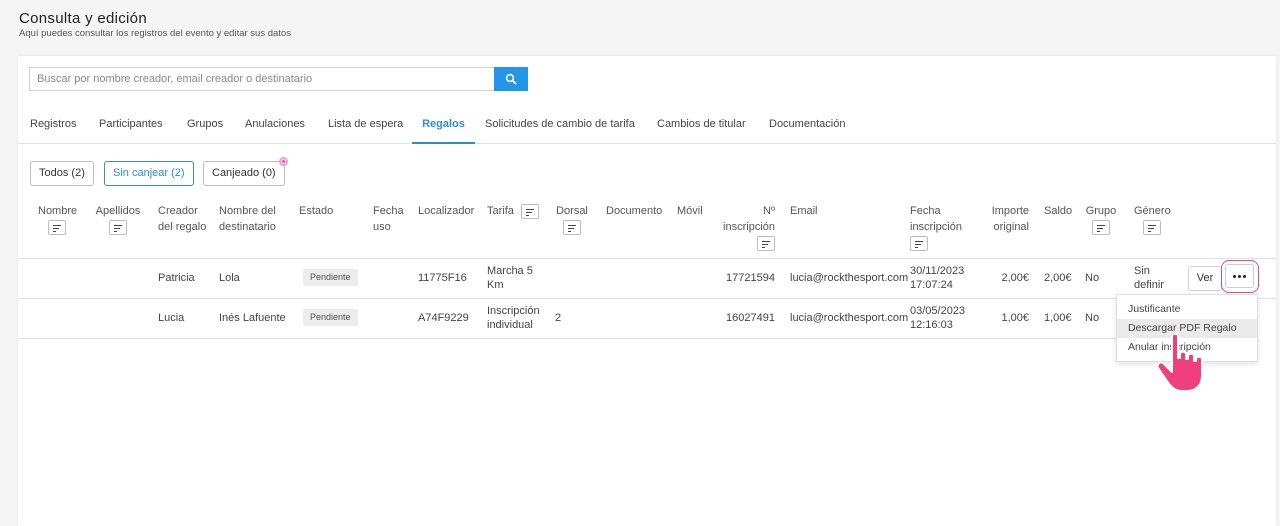  Describe the element at coordinates (178, 211) in the screenshot. I see `col-creador-label-1: Creador` at that location.